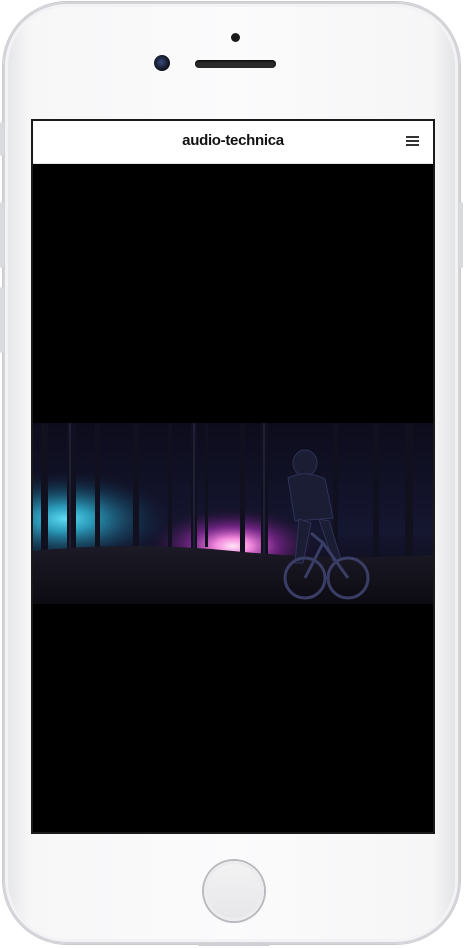 This screenshot has height=948, width=465. Describe the element at coordinates (234, 944) in the screenshot. I see `bottom-edge-notch` at that location.